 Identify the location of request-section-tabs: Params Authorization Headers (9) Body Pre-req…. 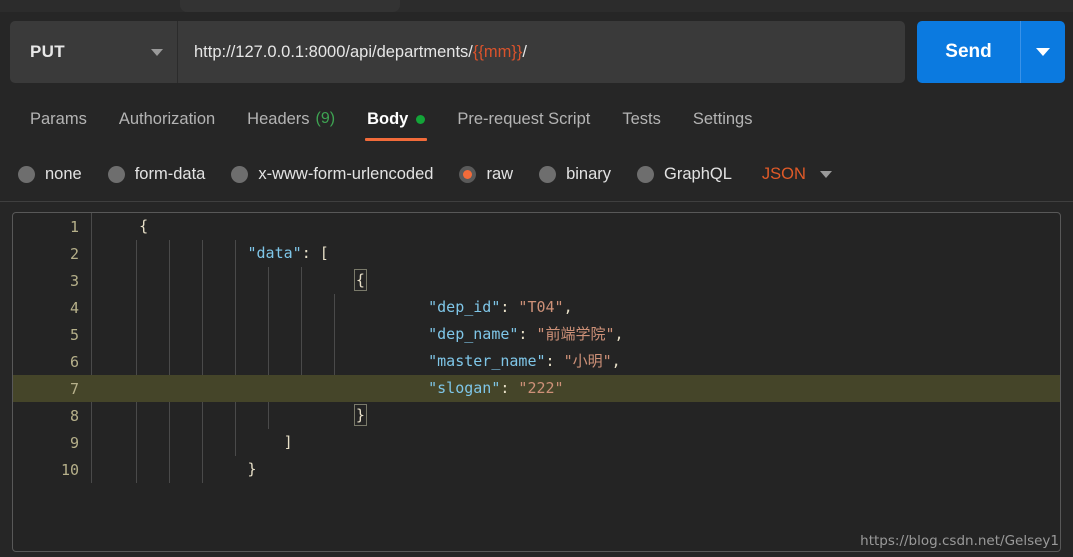
(536, 120).